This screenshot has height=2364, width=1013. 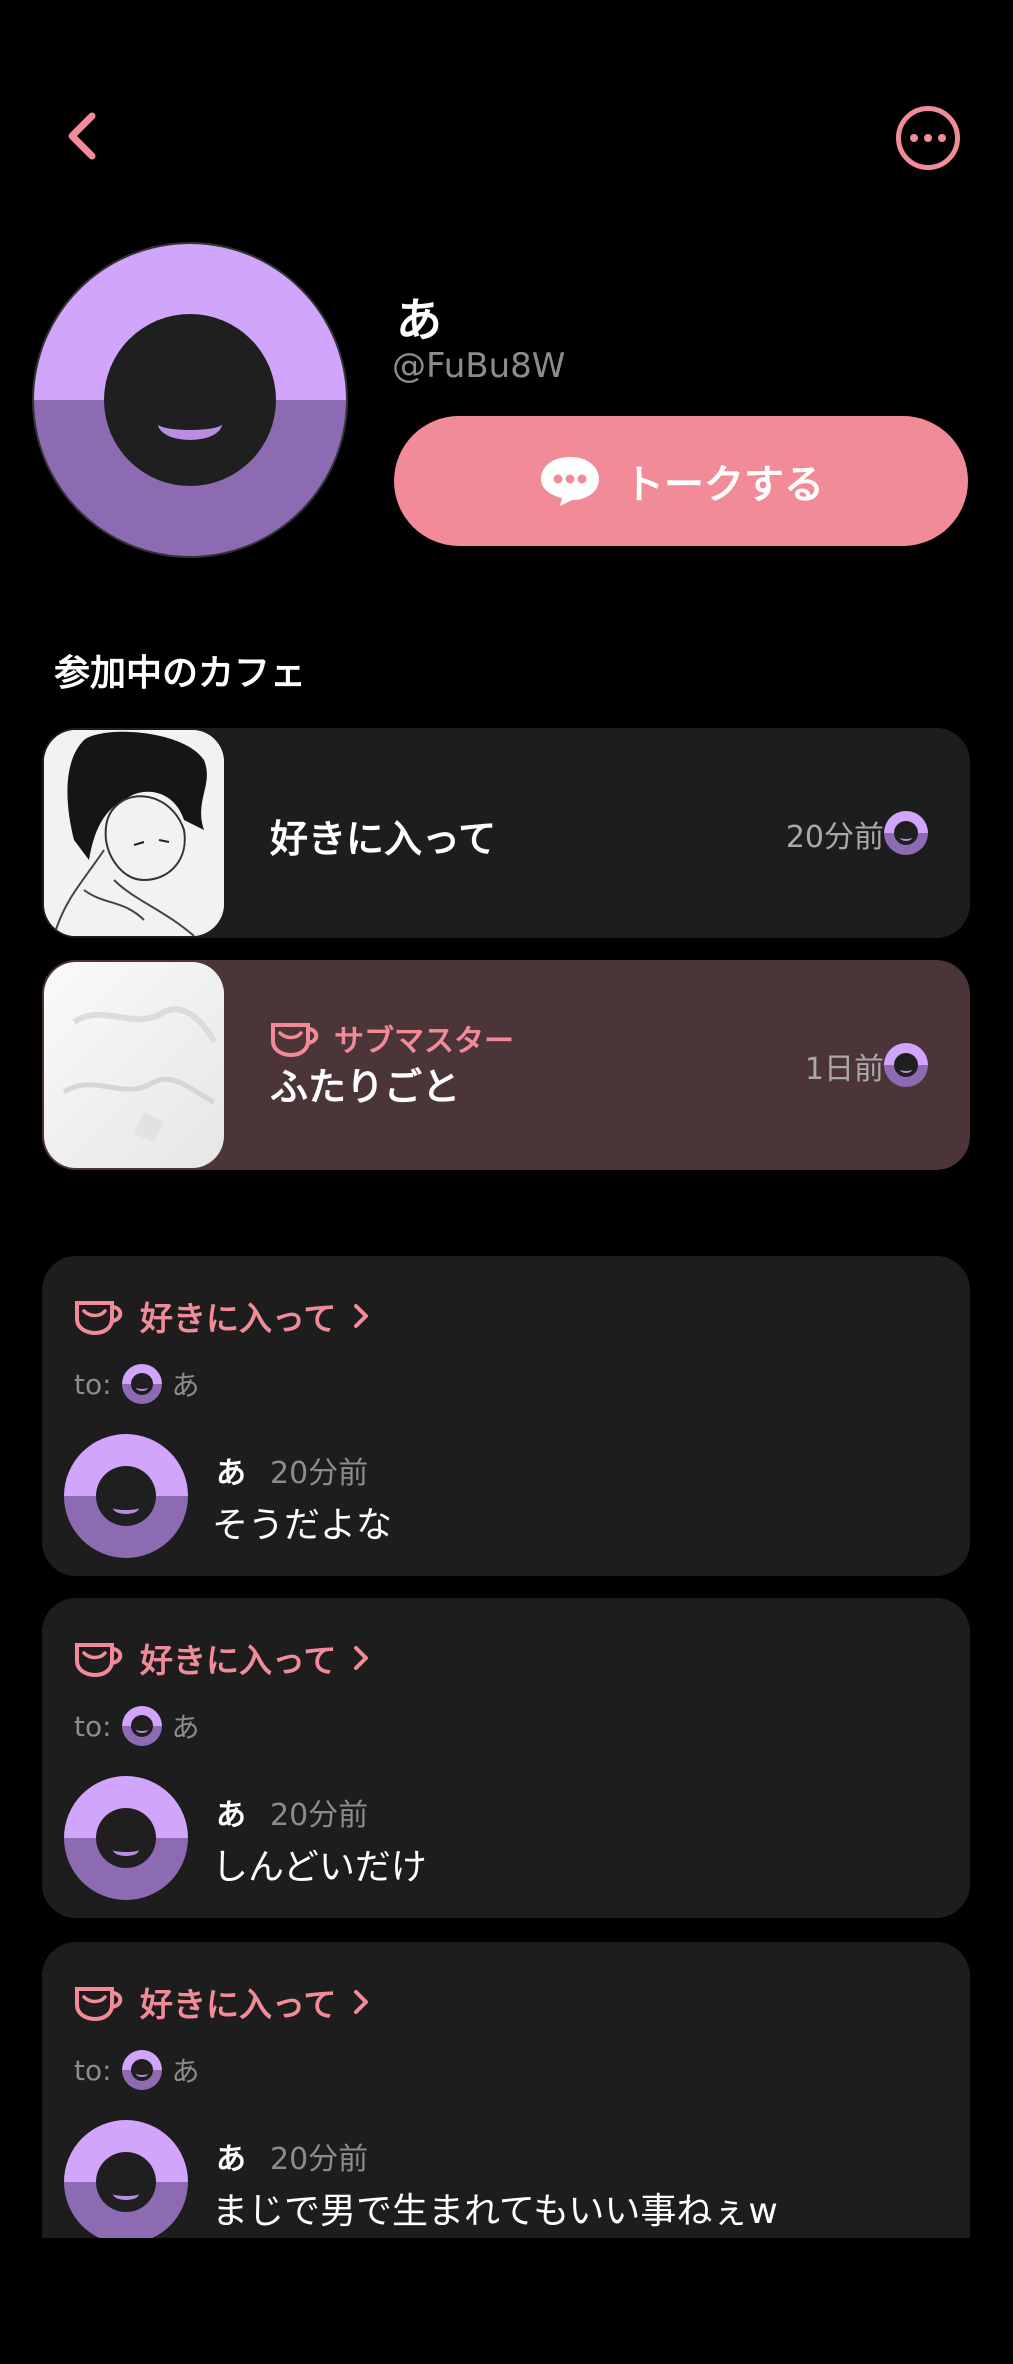 I want to click on cafe-card: サブマスター ふたりごと 1日前, so click(x=506, y=1065).